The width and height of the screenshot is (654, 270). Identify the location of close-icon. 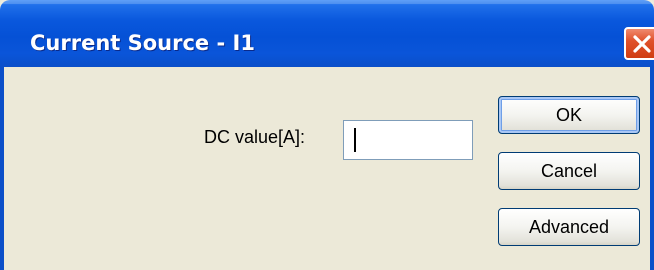
(642, 44).